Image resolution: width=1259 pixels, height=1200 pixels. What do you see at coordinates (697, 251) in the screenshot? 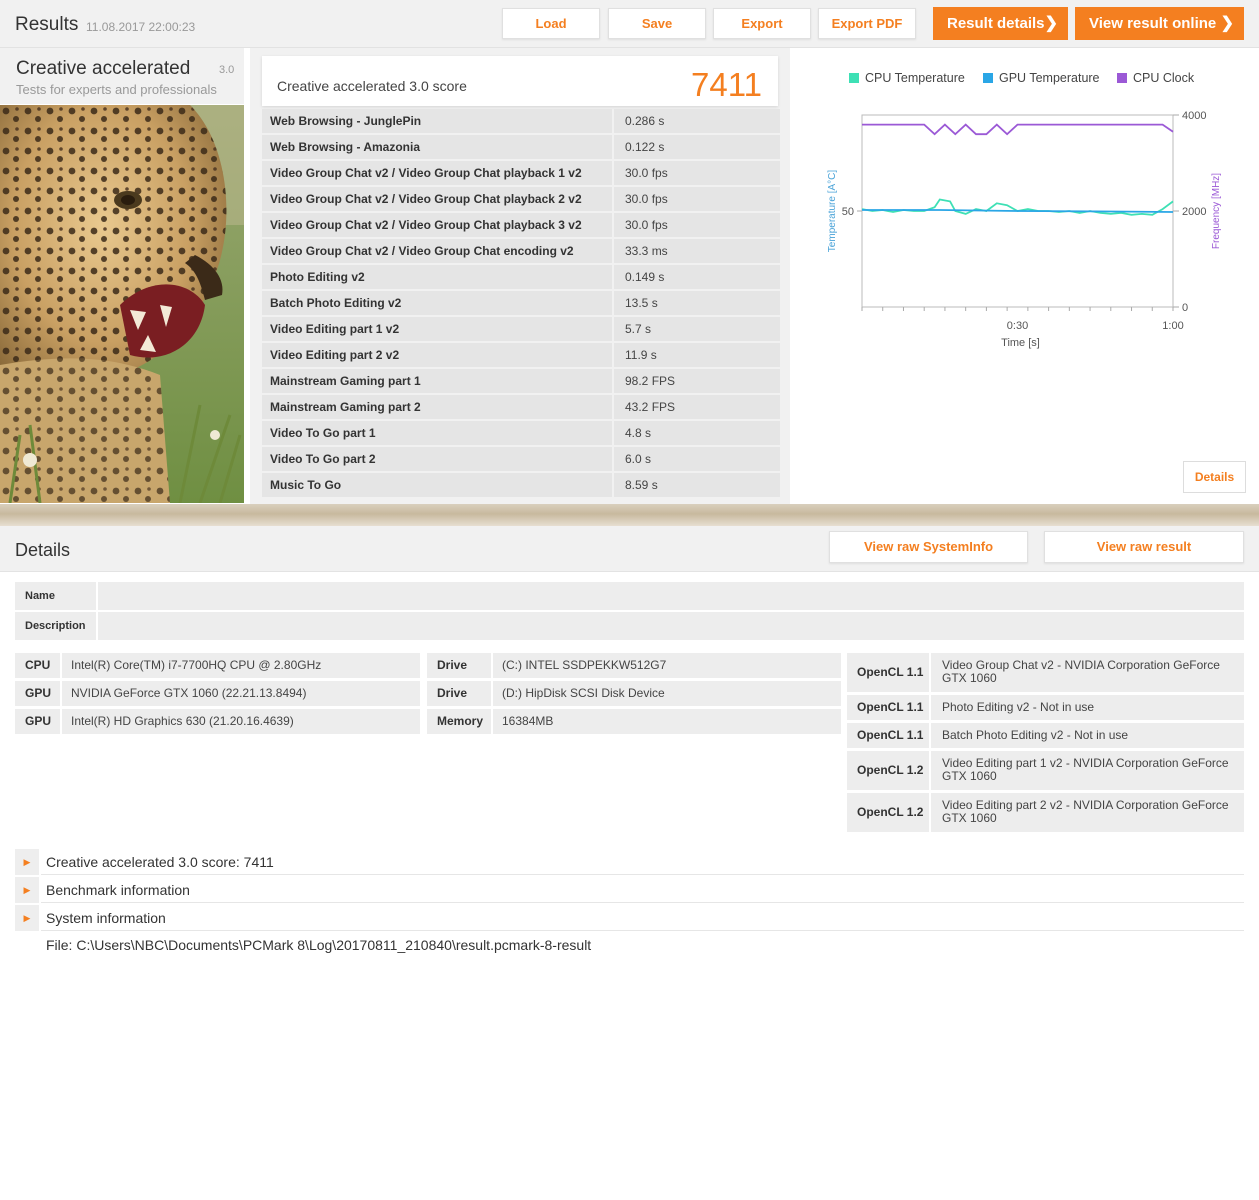
I see `result-value: 33.3 ms` at bounding box center [697, 251].